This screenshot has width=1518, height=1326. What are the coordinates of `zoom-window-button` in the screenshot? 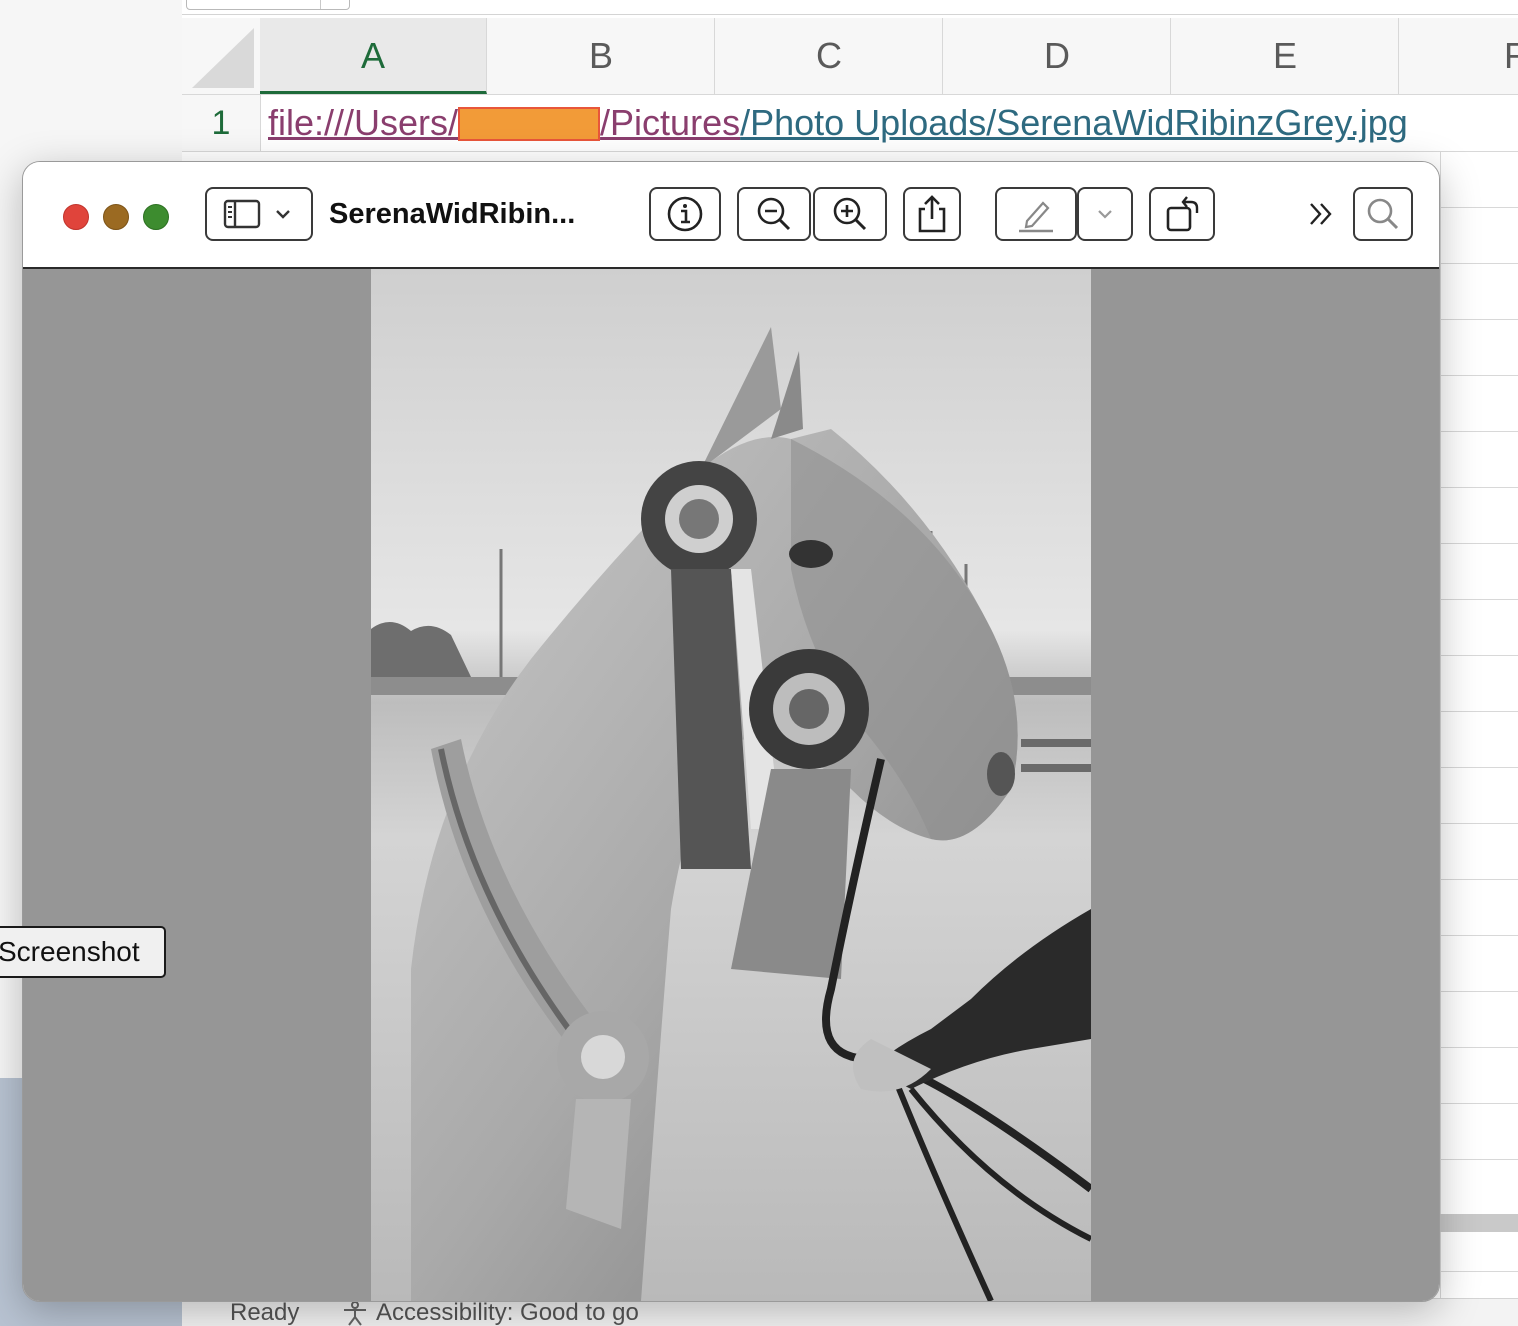 It's located at (156, 217).